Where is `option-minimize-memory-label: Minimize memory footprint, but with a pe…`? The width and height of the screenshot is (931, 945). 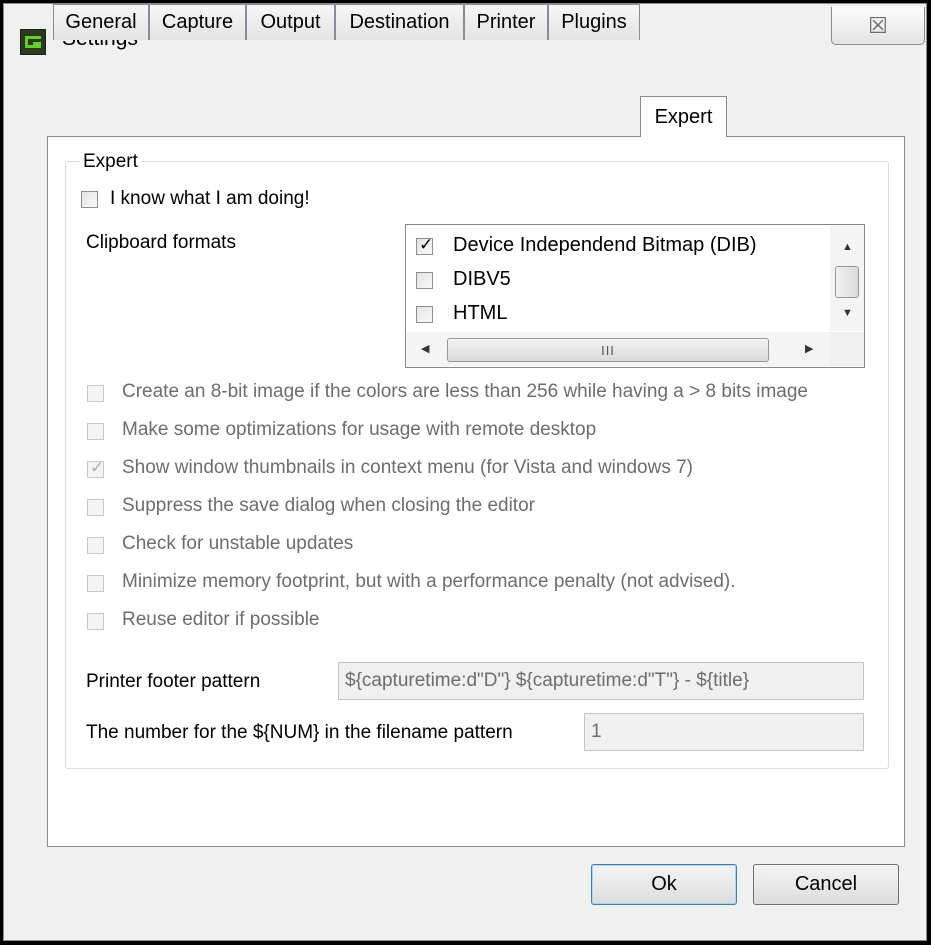
option-minimize-memory-label: Minimize memory footprint, but with a pe… is located at coordinates (429, 581).